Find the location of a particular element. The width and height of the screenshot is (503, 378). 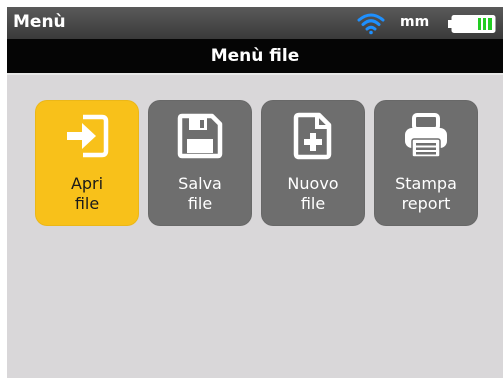

new-file-label: Nuovo file is located at coordinates (313, 193).